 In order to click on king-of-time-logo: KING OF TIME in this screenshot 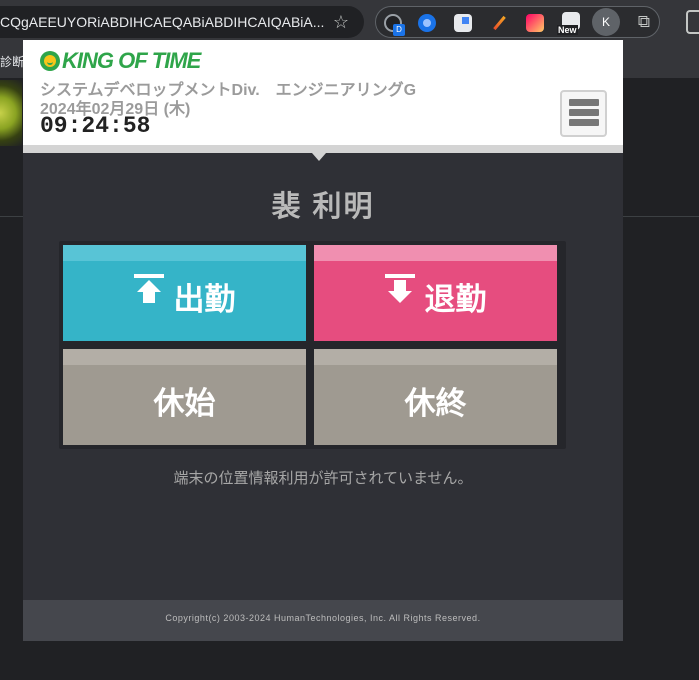, I will do `click(120, 60)`.